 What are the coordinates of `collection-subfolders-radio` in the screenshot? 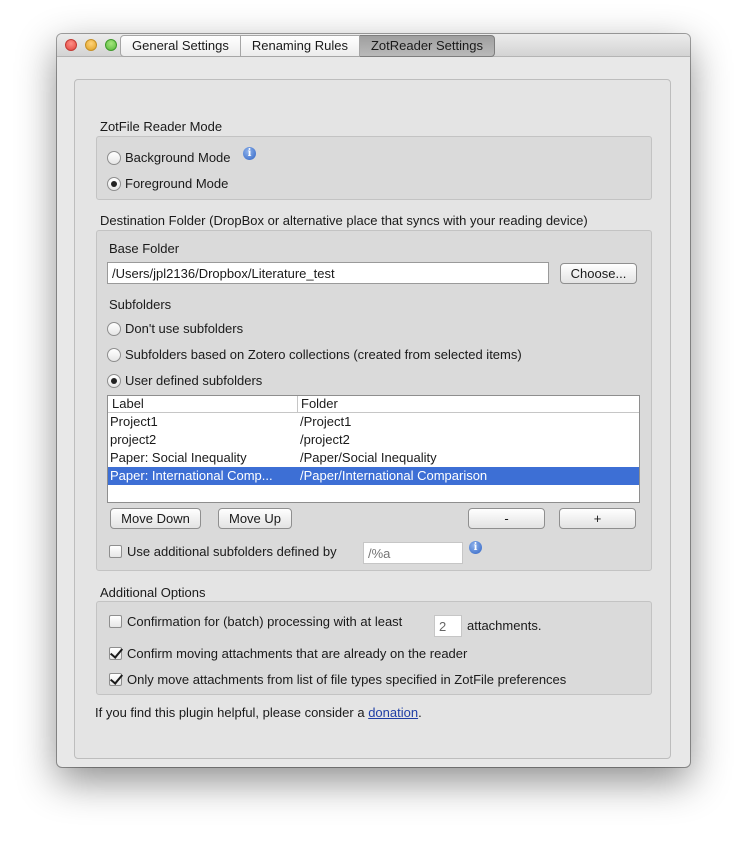 It's located at (114, 354).